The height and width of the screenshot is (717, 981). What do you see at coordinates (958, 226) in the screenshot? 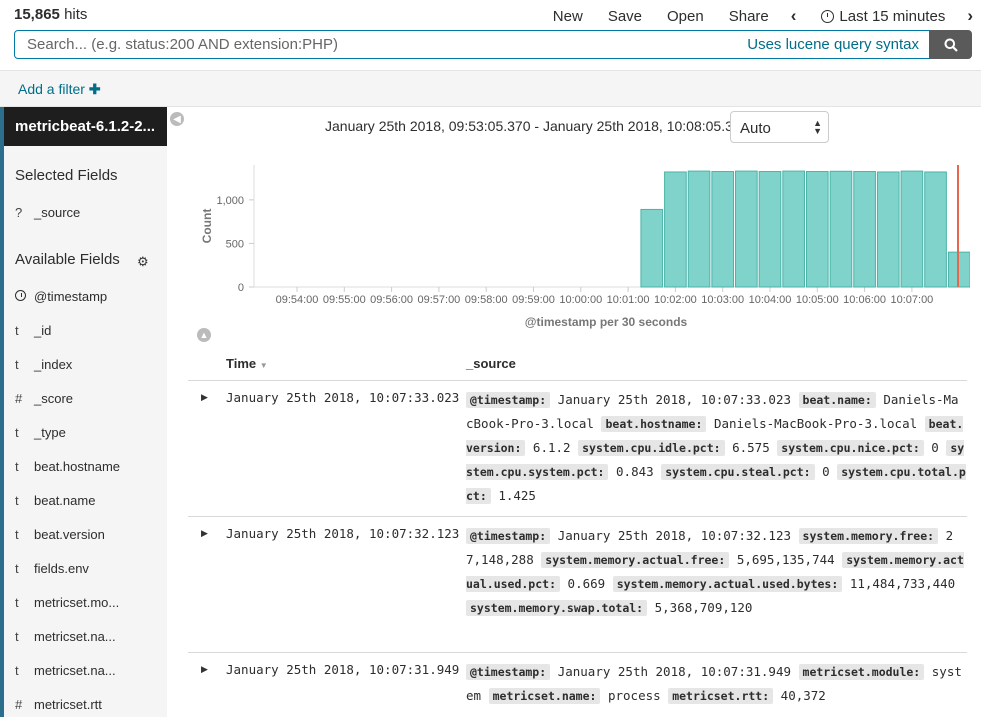
I see `now-marker-line` at bounding box center [958, 226].